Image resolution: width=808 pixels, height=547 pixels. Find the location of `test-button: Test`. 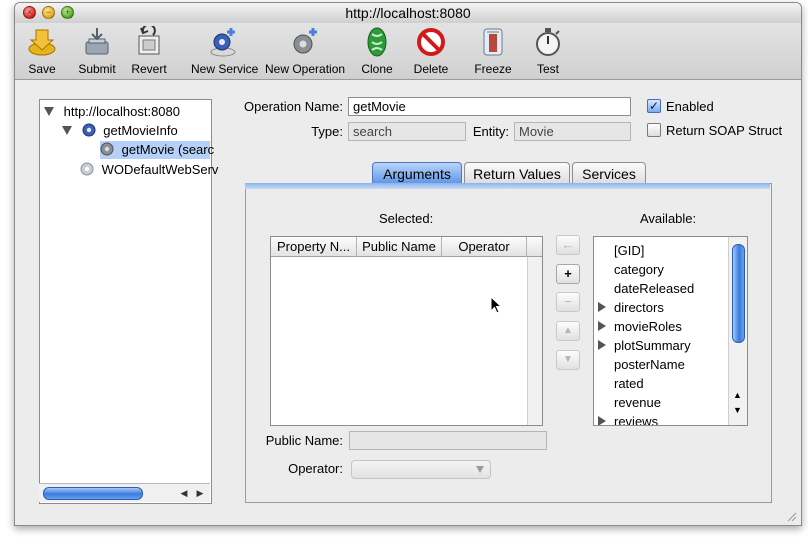

test-button: Test is located at coordinates (548, 51).